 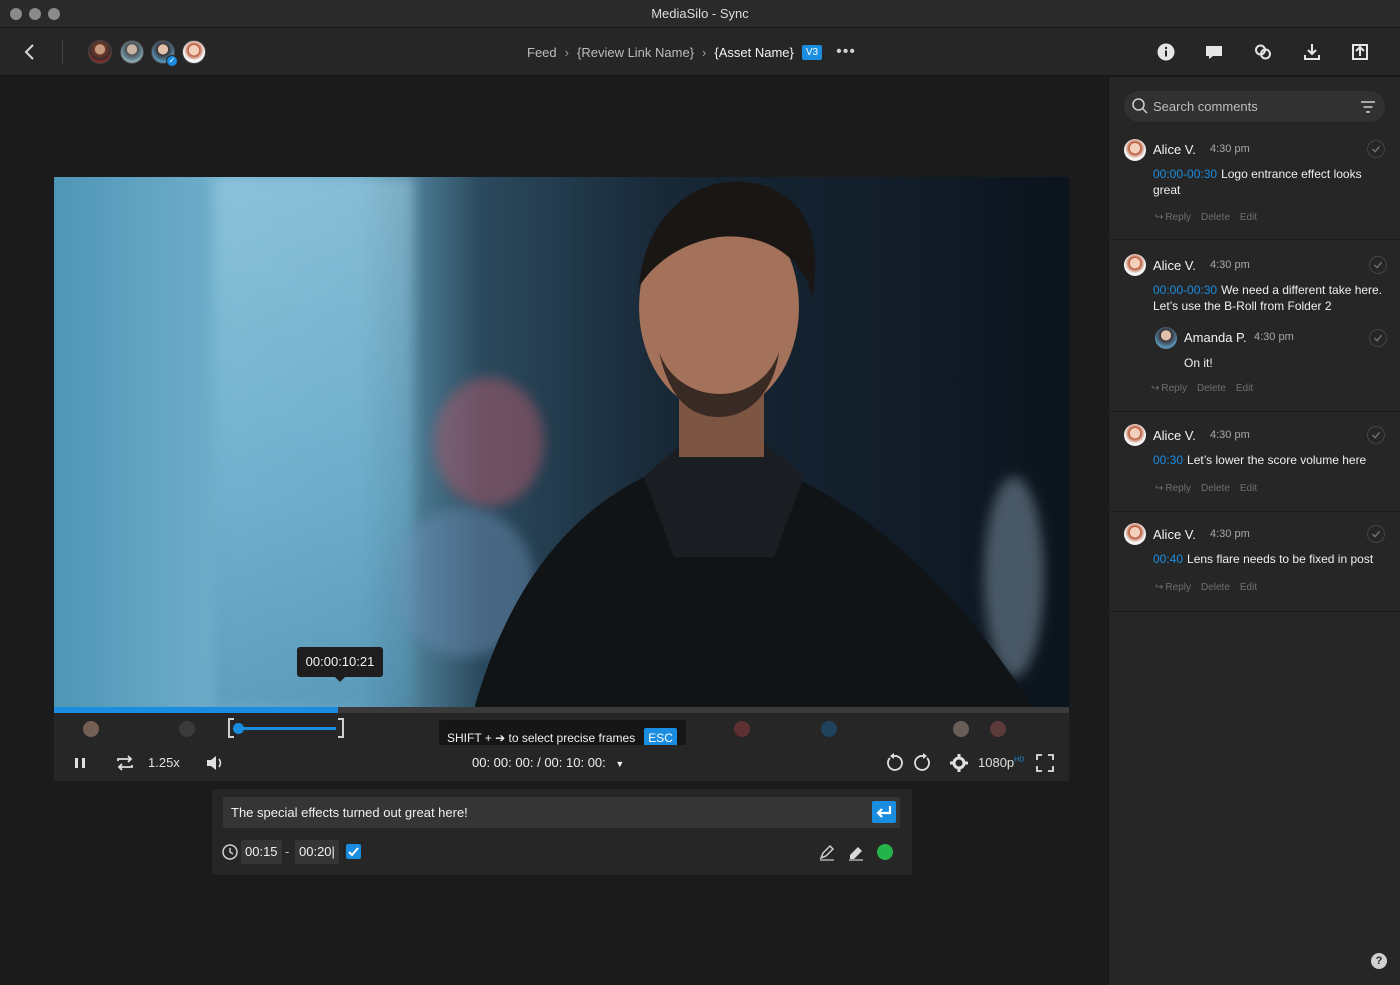 I want to click on timecode-display: 00: 00: 00: / 00: 10: 00: ▼, so click(x=548, y=762).